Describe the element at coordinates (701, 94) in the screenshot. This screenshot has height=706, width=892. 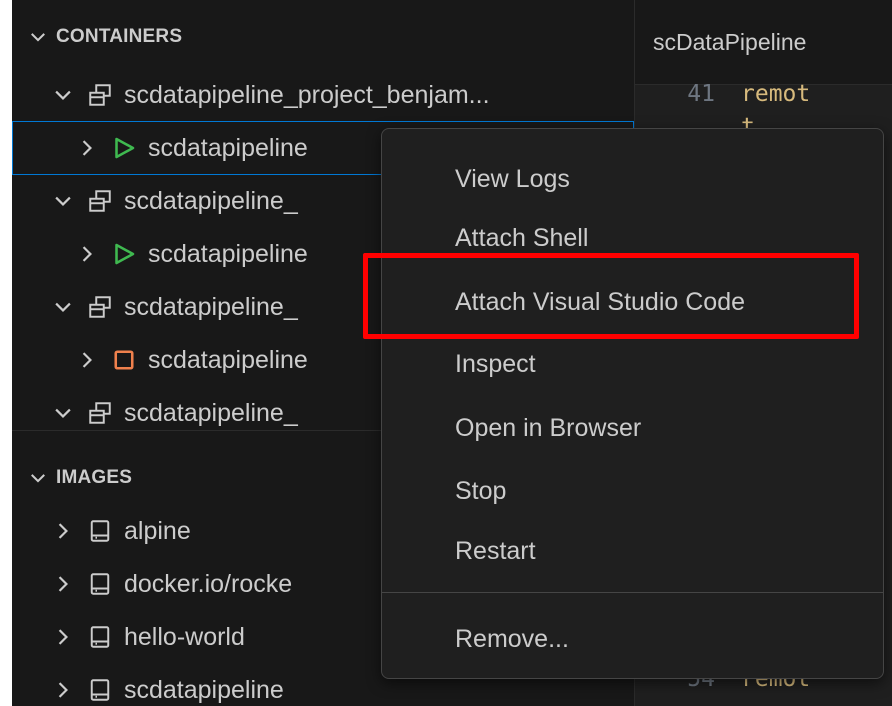
I see `line-number: 41` at that location.